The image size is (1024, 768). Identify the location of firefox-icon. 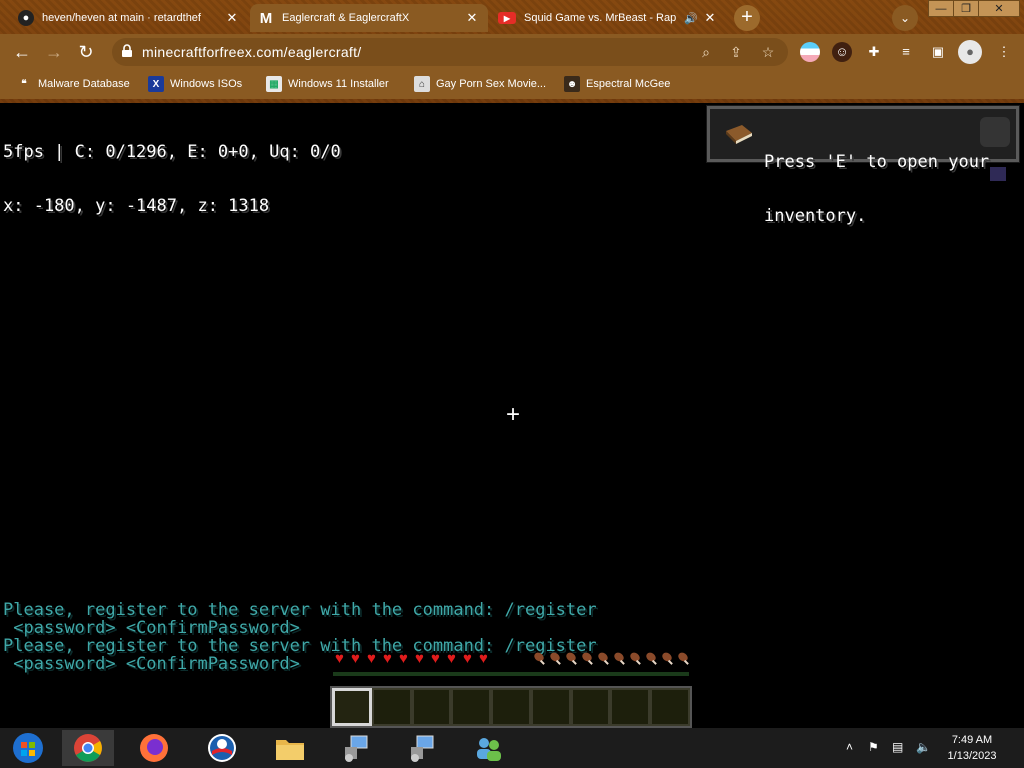
(154, 748).